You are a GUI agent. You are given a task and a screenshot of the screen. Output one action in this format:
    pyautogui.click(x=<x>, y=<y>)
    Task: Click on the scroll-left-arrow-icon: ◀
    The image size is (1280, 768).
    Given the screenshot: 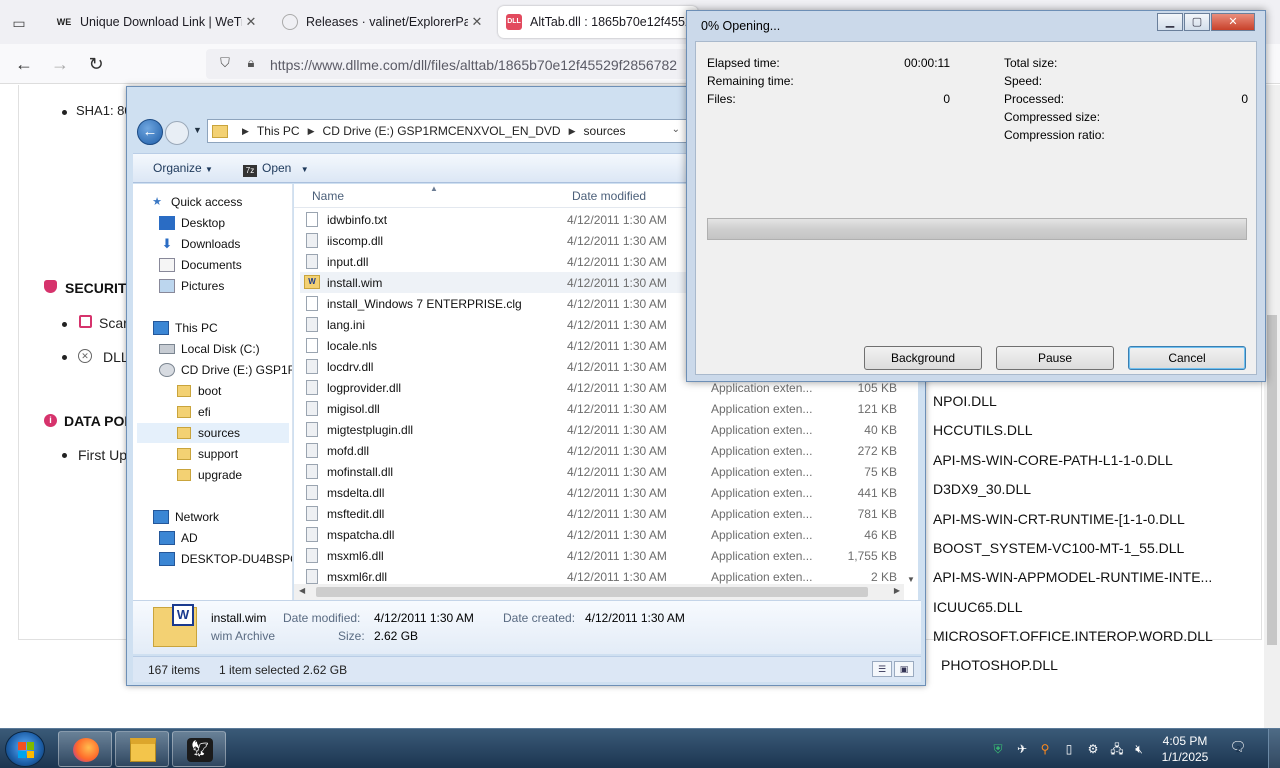 What is the action you would take?
    pyautogui.click(x=302, y=590)
    